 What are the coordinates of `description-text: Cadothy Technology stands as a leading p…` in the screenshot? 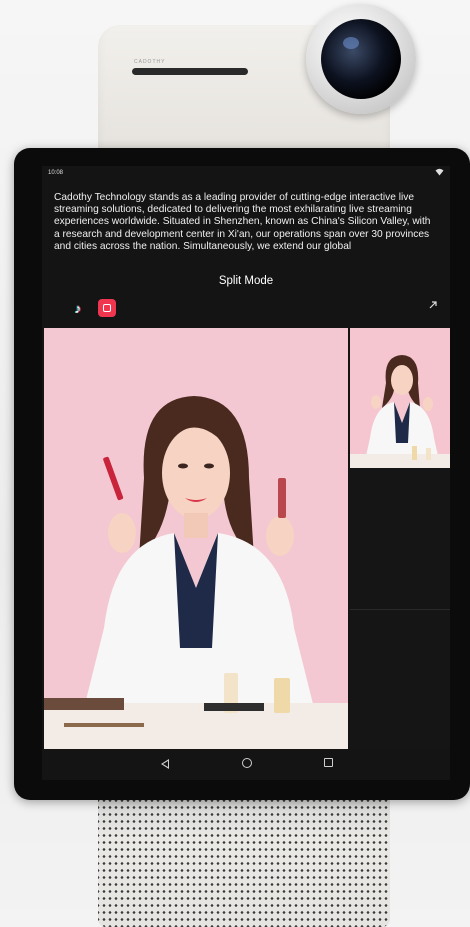 It's located at (242, 222).